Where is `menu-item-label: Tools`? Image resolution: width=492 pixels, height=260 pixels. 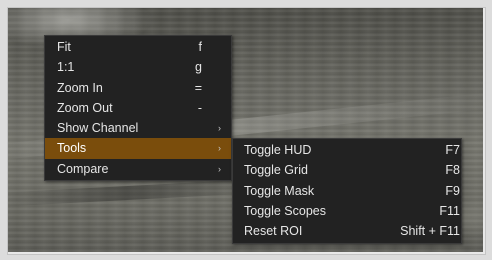
menu-item-label: Tools is located at coordinates (72, 148).